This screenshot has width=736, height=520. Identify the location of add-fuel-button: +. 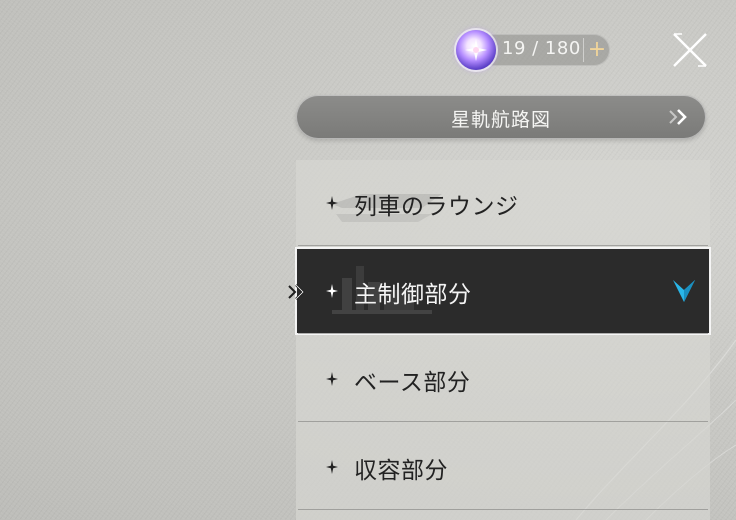
(597, 50).